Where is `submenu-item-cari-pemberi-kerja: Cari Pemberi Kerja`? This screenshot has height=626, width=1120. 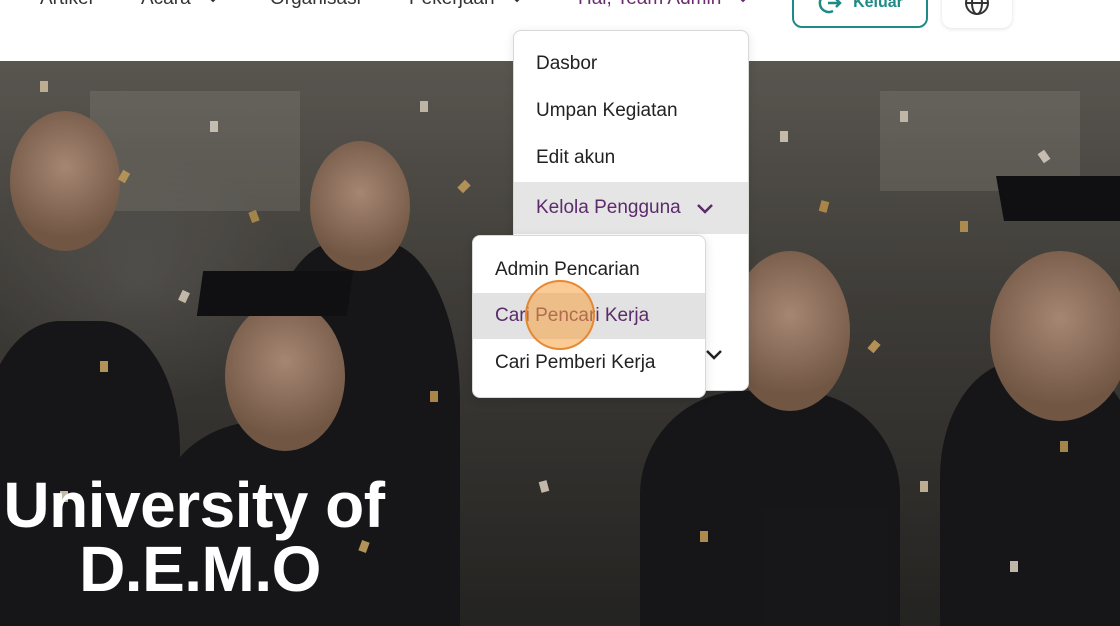 submenu-item-cari-pemberi-kerja: Cari Pemberi Kerja is located at coordinates (589, 363).